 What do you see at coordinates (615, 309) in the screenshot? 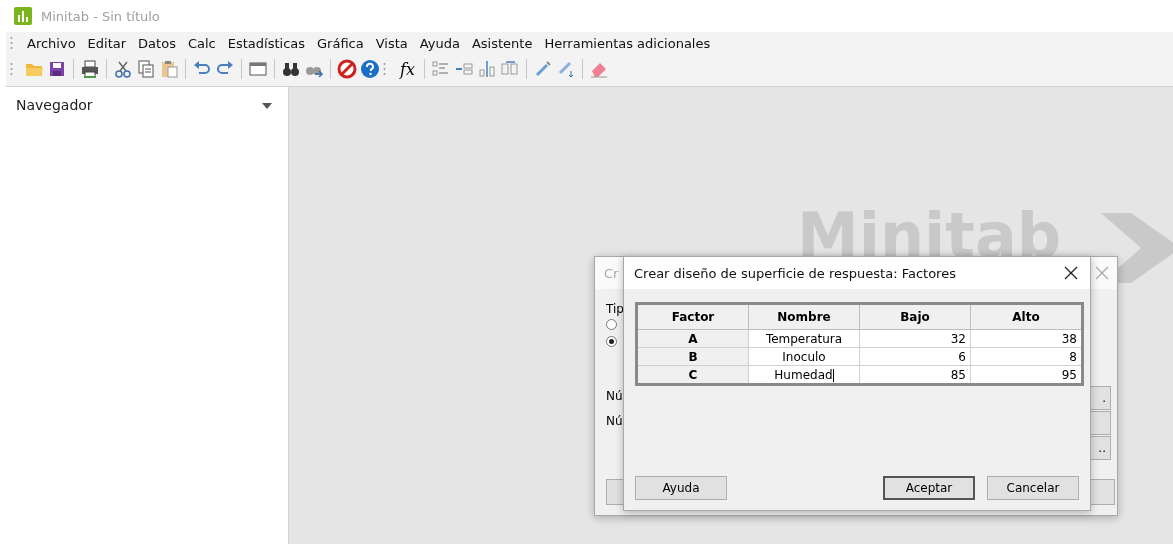
I see `field-label: Tip` at bounding box center [615, 309].